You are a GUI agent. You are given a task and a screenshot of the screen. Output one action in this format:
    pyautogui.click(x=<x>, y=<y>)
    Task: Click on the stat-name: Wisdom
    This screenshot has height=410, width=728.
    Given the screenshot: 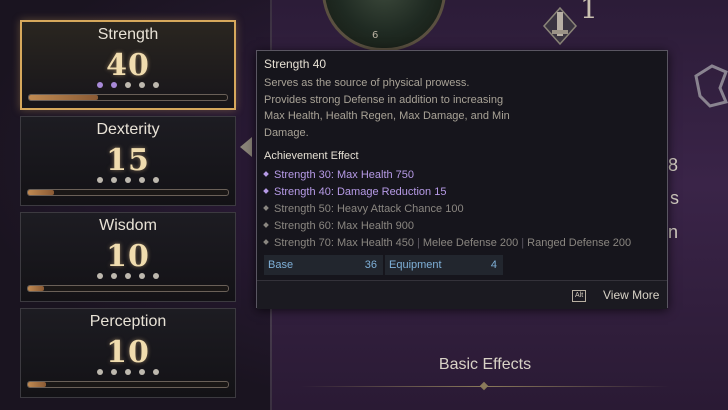 What is the action you would take?
    pyautogui.click(x=128, y=225)
    